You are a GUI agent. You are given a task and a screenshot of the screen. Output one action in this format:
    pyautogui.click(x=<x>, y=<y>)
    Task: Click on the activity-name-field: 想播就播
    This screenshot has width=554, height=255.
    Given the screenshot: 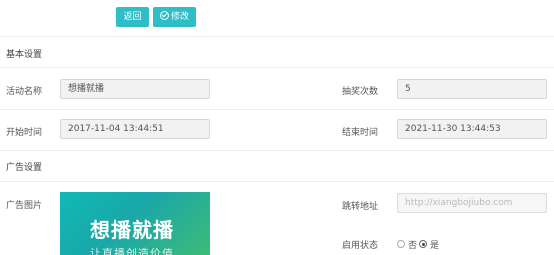 What is the action you would take?
    pyautogui.click(x=135, y=89)
    